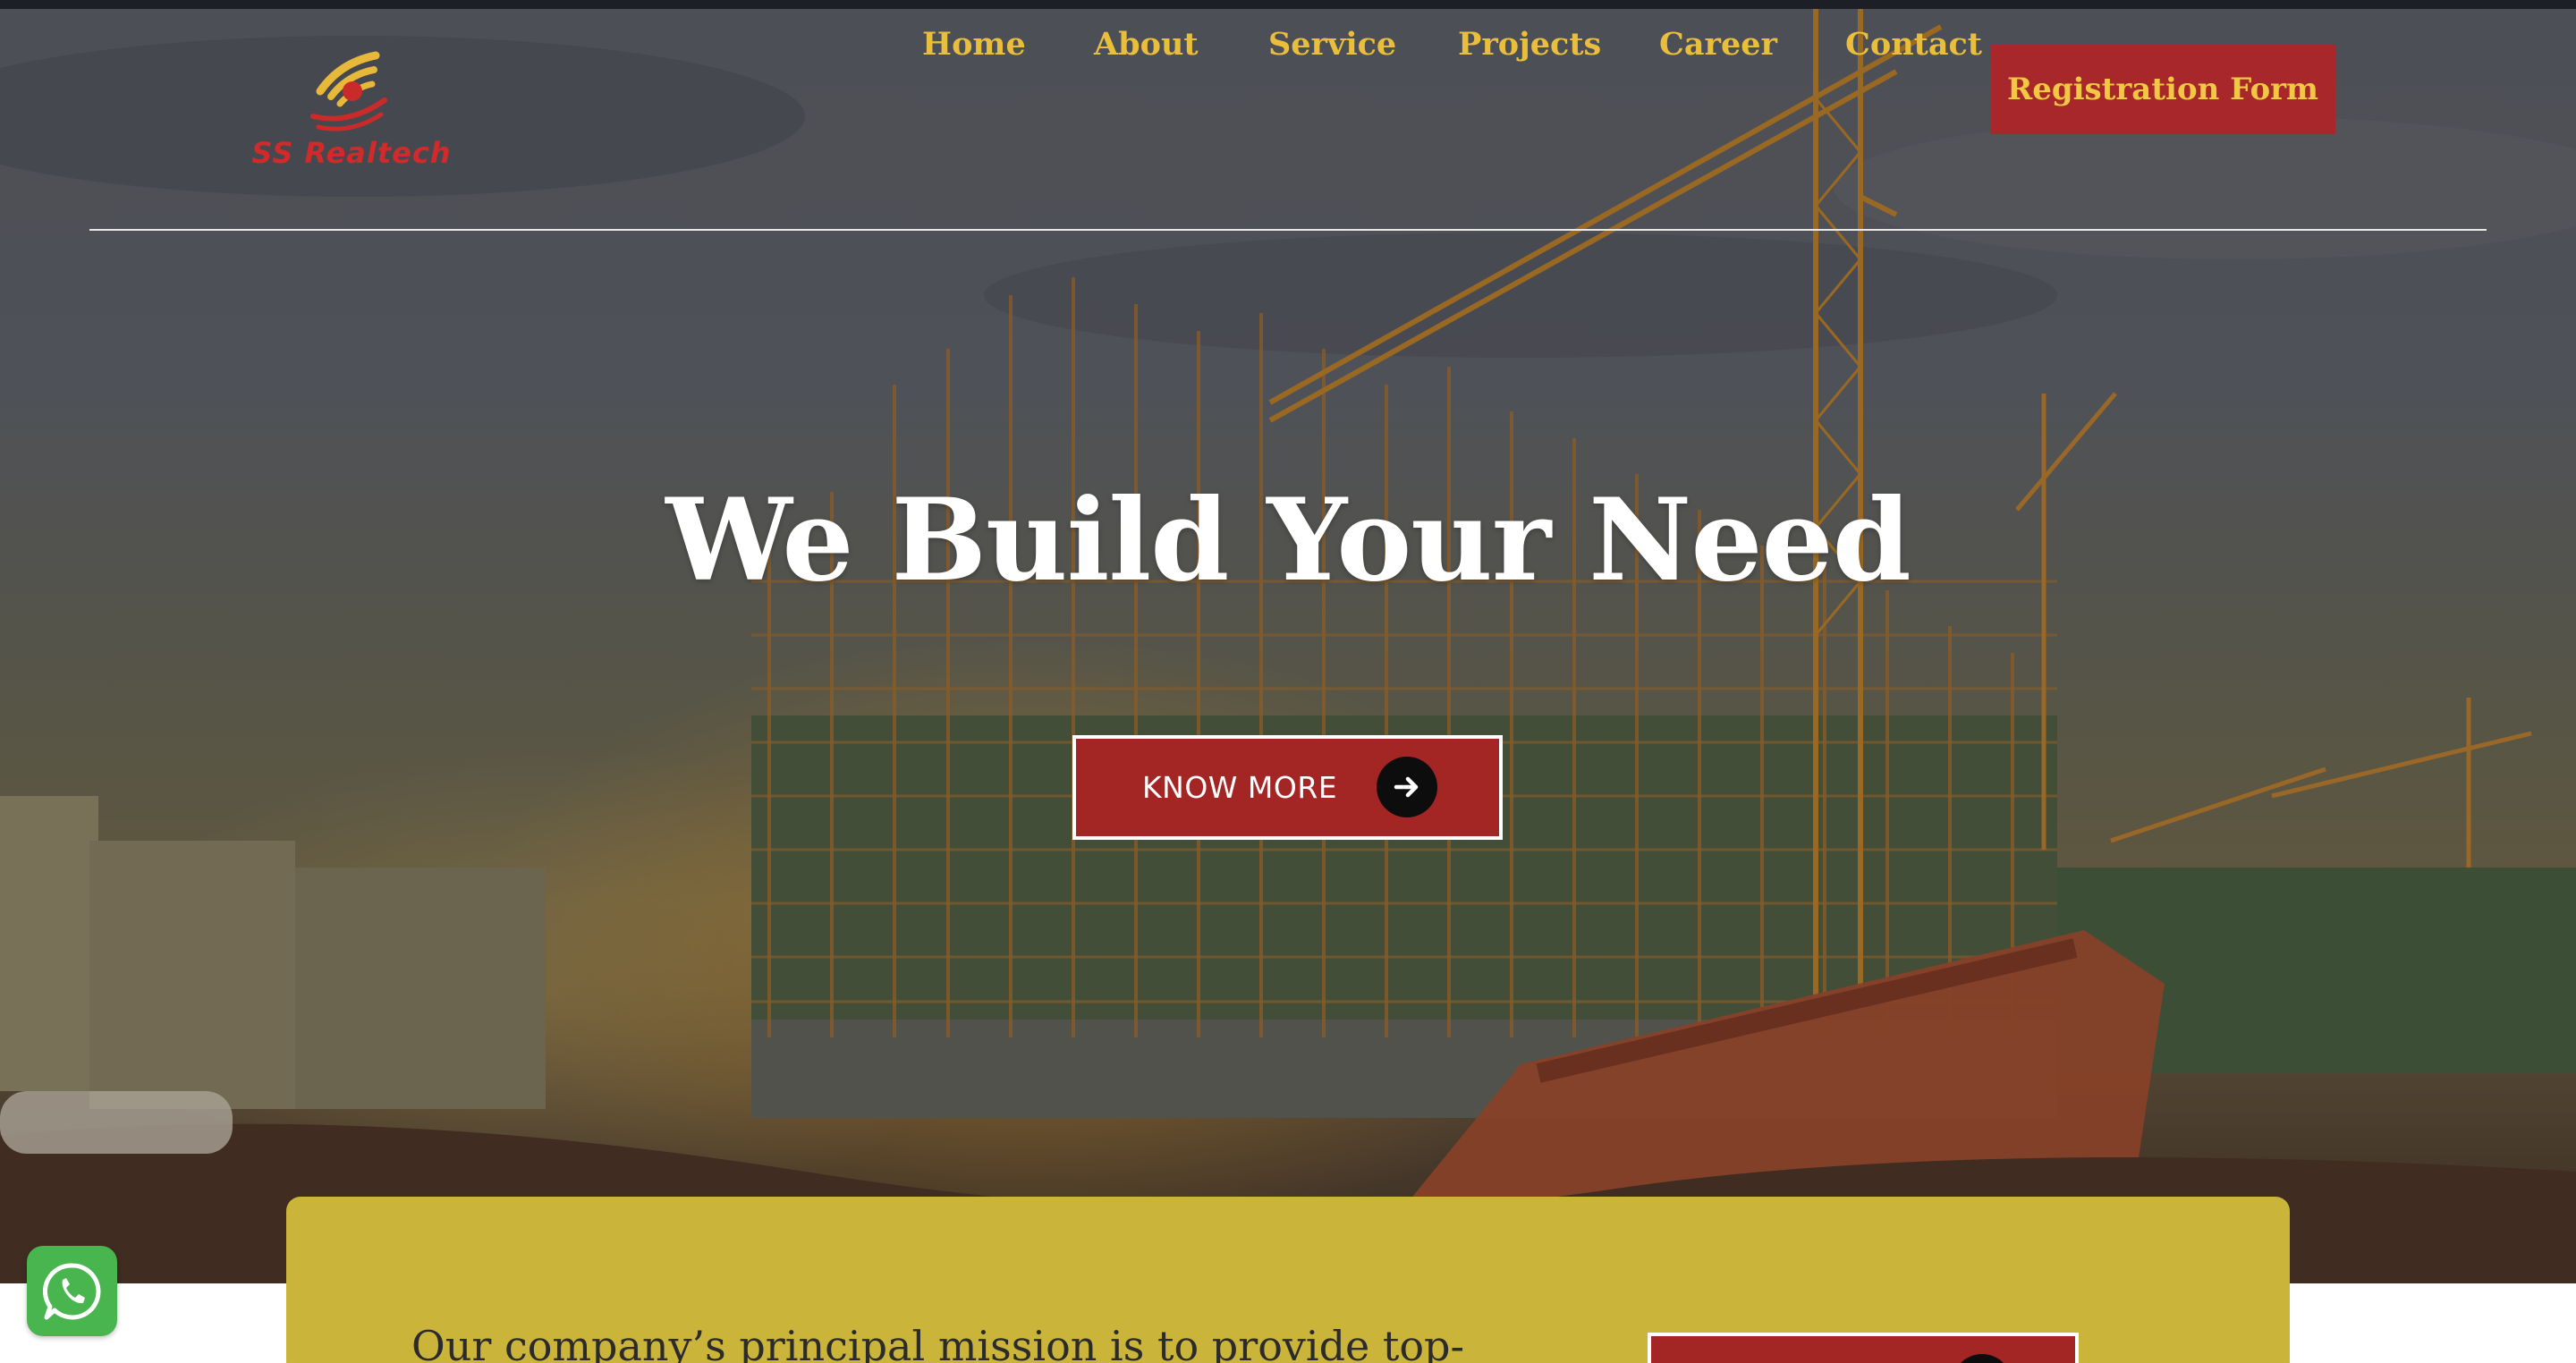 This screenshot has width=2576, height=1363. What do you see at coordinates (1913, 45) in the screenshot?
I see `nav-contact: Contact` at bounding box center [1913, 45].